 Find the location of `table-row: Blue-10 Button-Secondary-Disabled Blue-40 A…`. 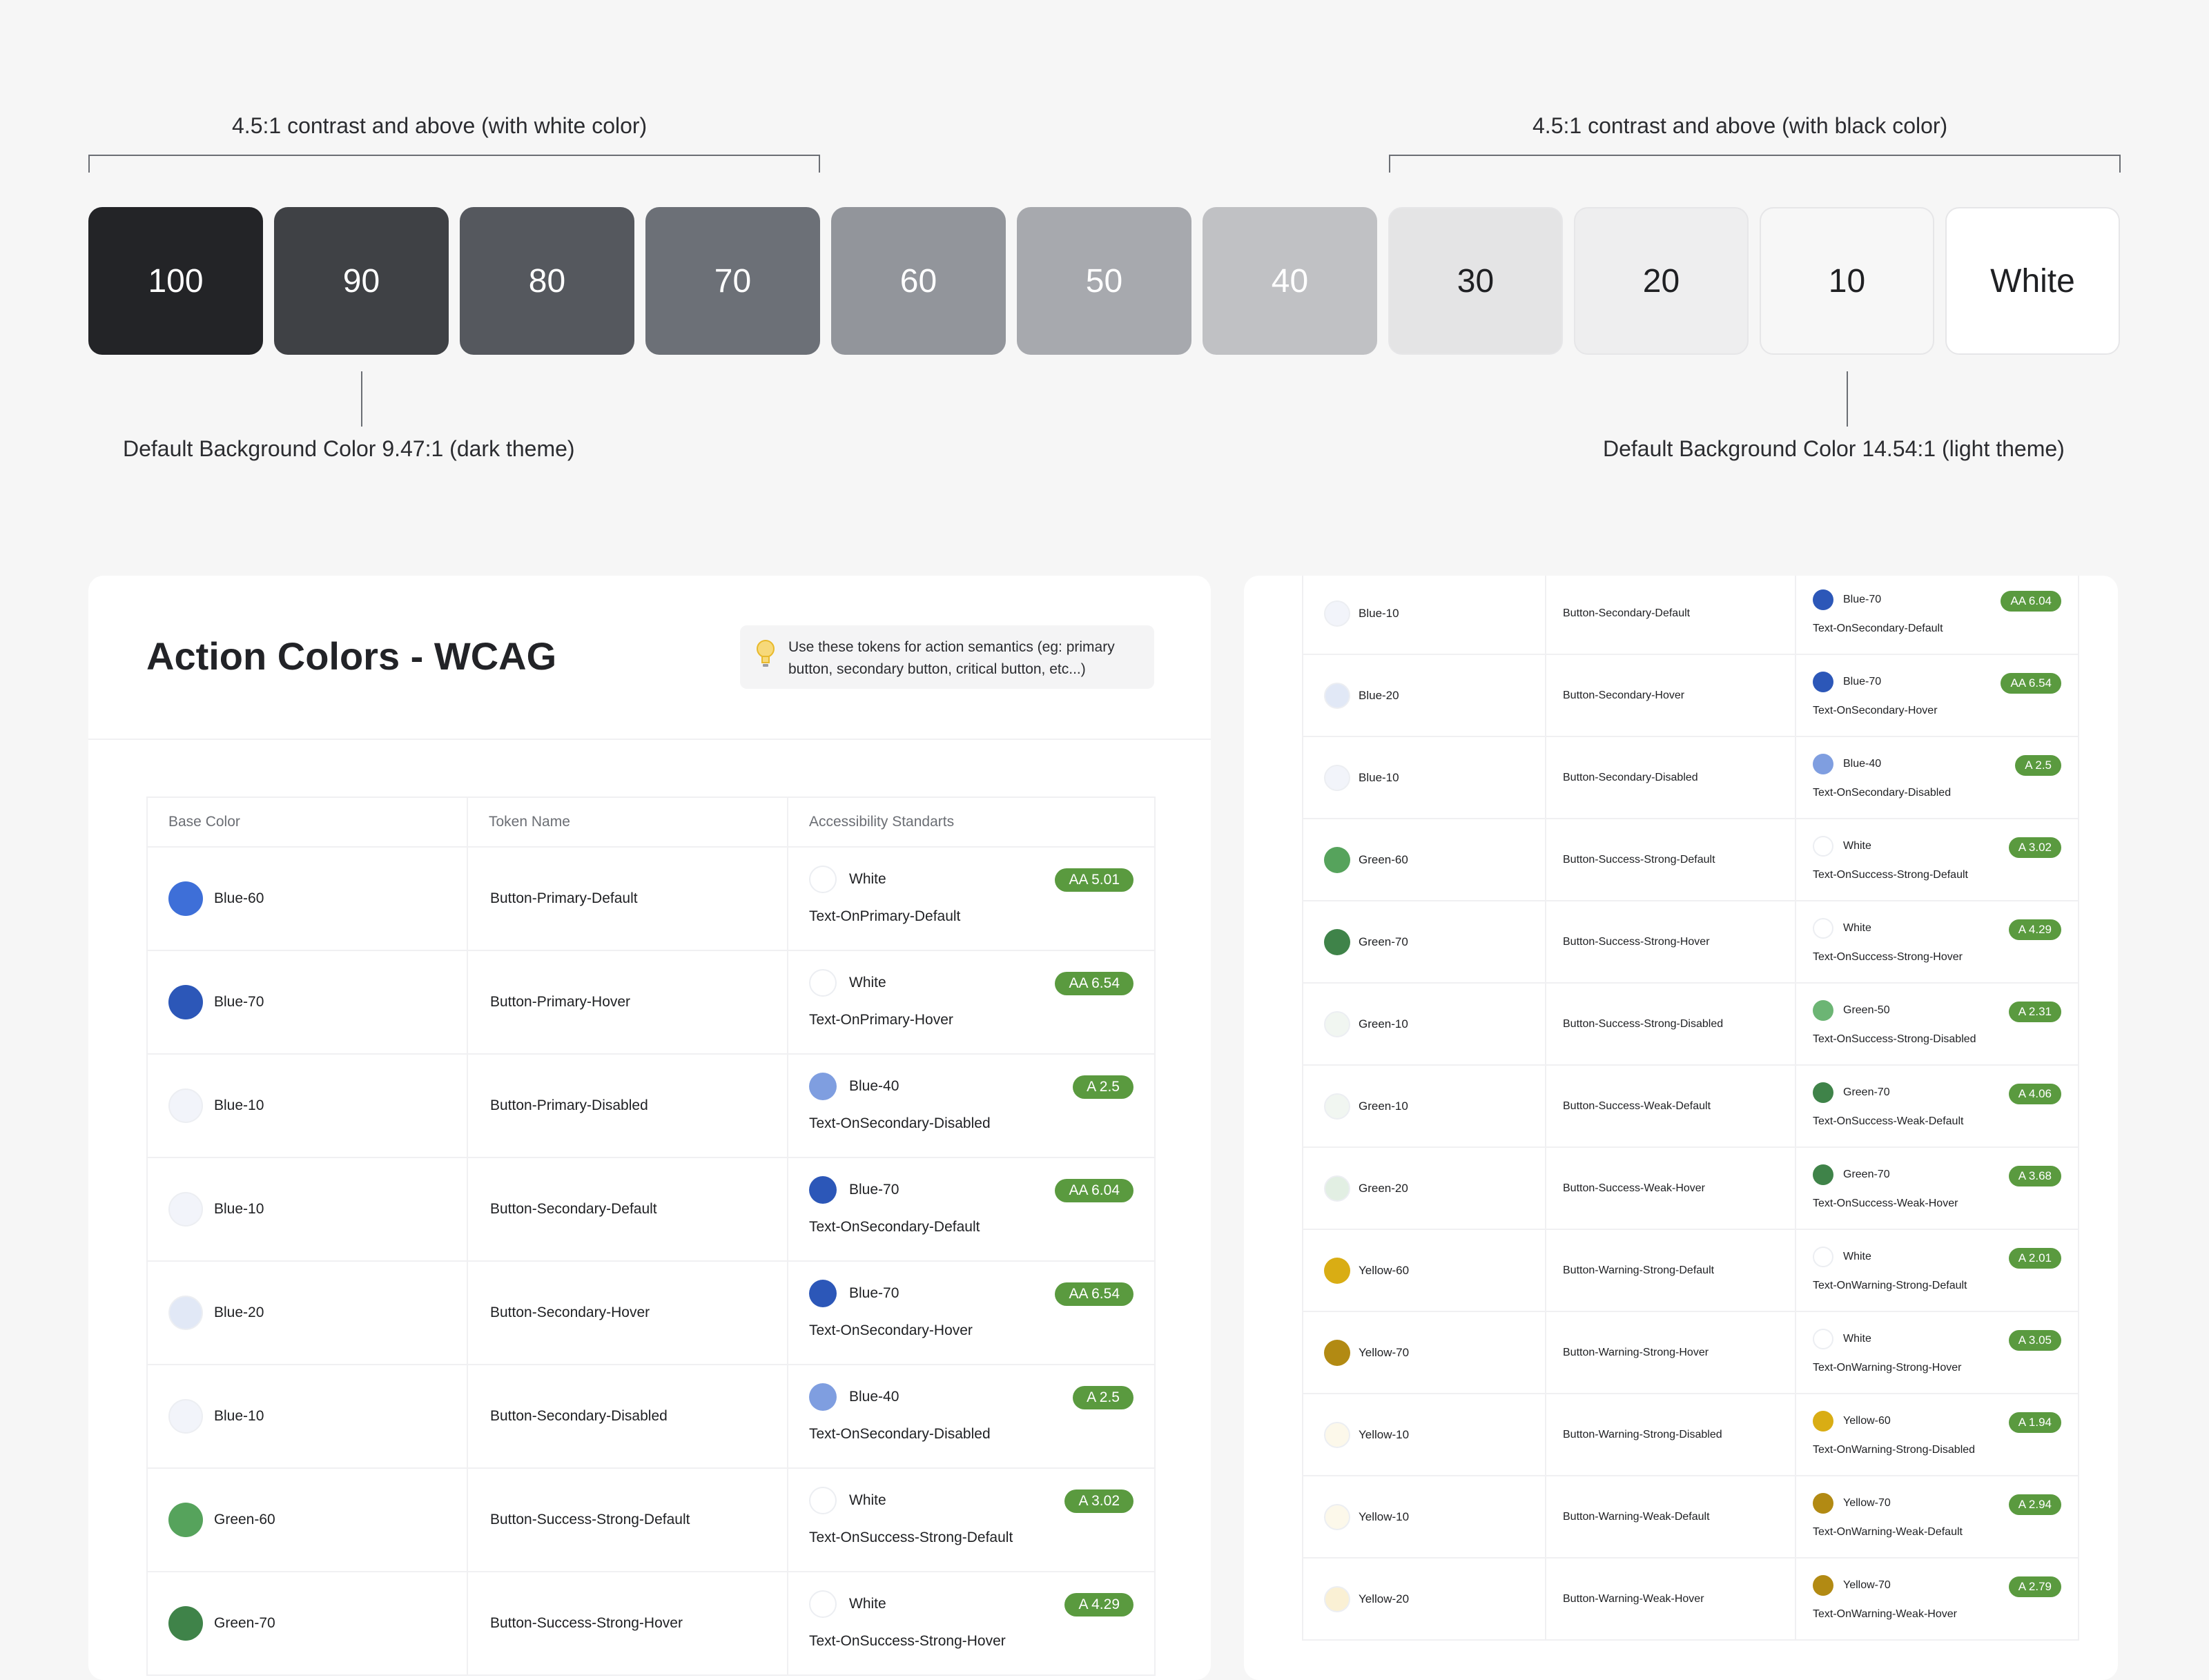

table-row: Blue-10 Button-Secondary-Disabled Blue-40 A… is located at coordinates (651, 1416).